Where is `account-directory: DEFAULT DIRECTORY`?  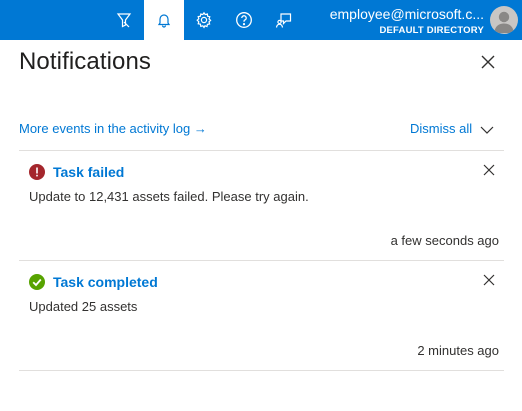 account-directory: DEFAULT DIRECTORY is located at coordinates (431, 30).